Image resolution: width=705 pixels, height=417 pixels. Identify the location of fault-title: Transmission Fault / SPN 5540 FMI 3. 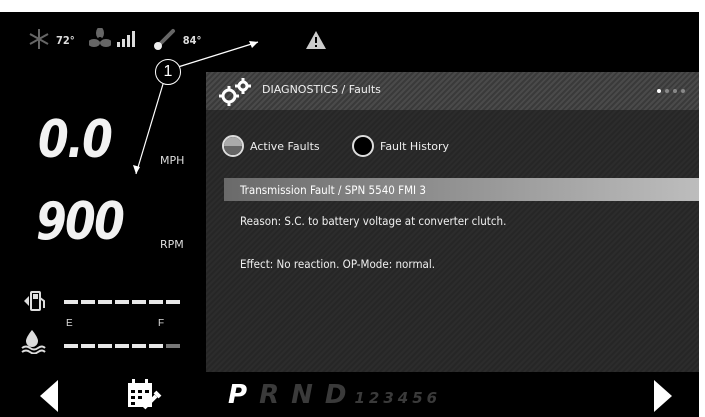
(333, 190).